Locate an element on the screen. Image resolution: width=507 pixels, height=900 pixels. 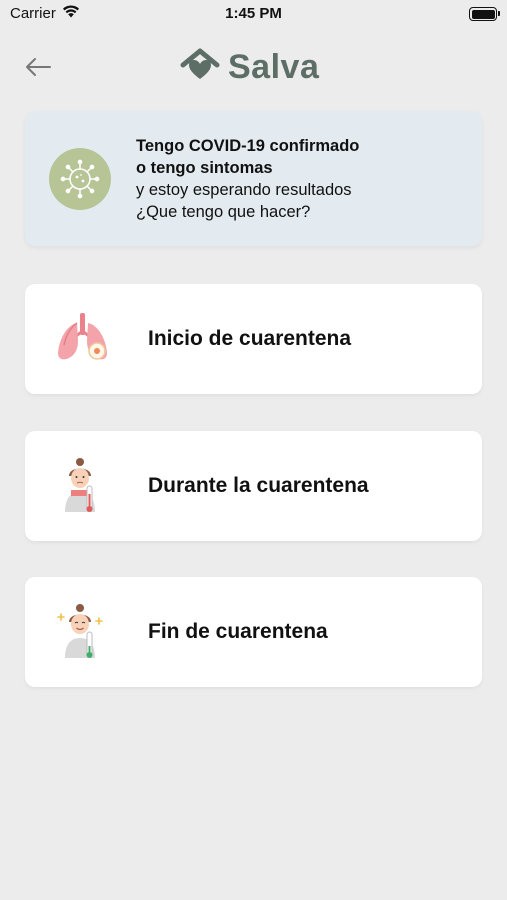
banner-line-2: o tengo sintomas is located at coordinates (204, 168).